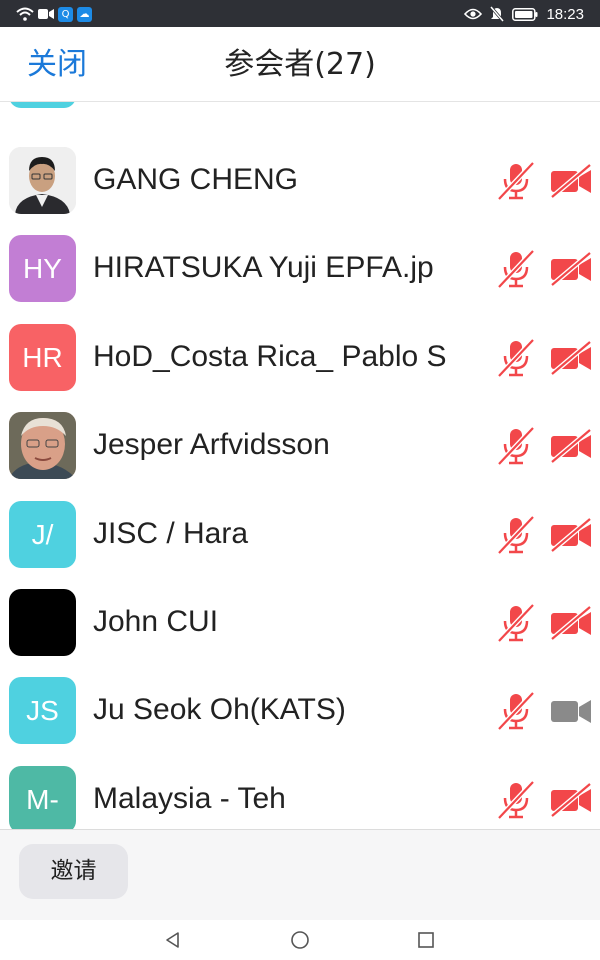  I want to click on participant-row: HR HoD_Costa Rica_ Pablo S, so click(300, 357).